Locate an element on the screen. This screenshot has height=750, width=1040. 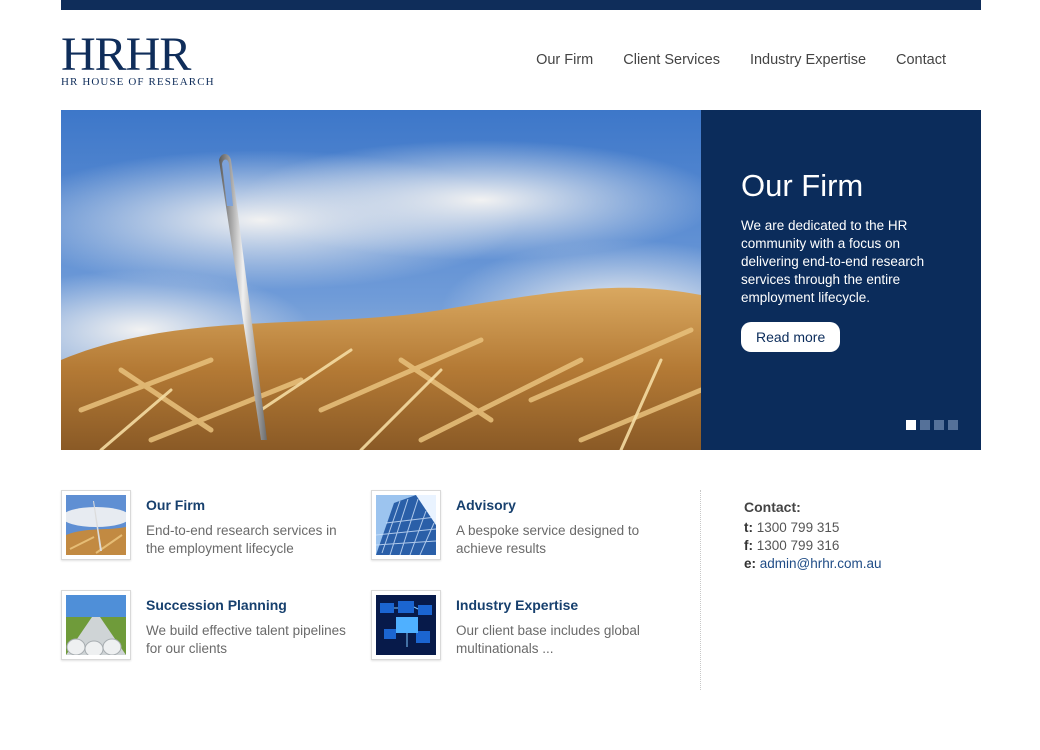
email-link: admin@hrhr.com.au is located at coordinates (821, 563).